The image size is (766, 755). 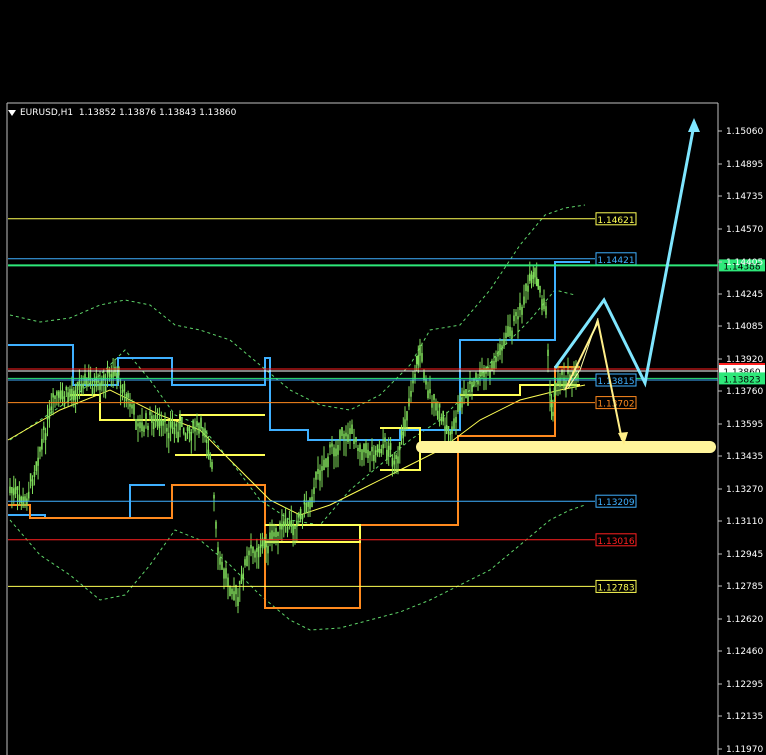 I want to click on level-label: 1.14421, so click(x=616, y=259).